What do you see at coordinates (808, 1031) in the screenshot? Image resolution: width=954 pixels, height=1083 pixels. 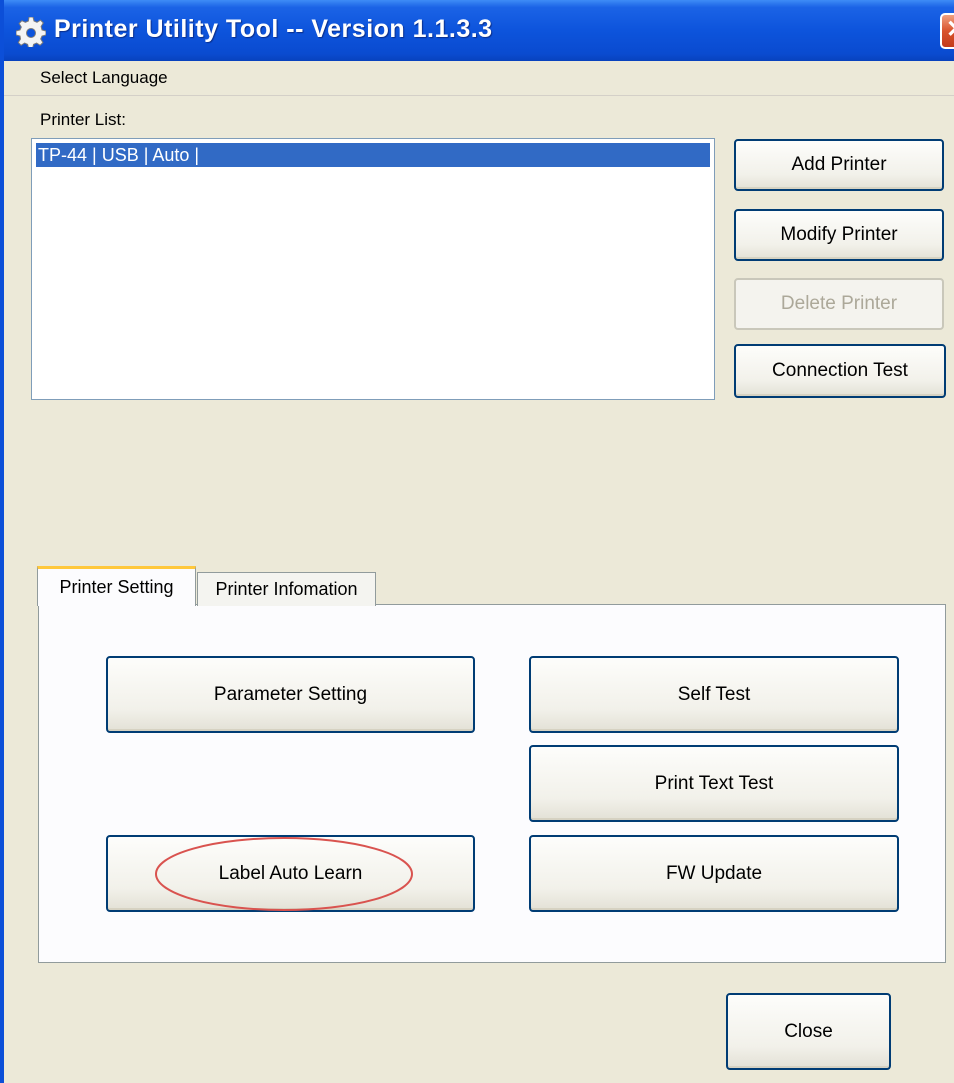 I see `close-button: Close` at bounding box center [808, 1031].